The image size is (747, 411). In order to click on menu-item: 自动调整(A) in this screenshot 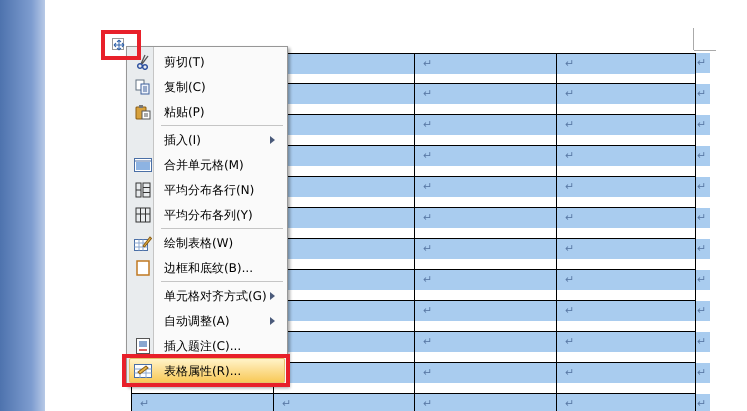, I will do `click(207, 320)`.